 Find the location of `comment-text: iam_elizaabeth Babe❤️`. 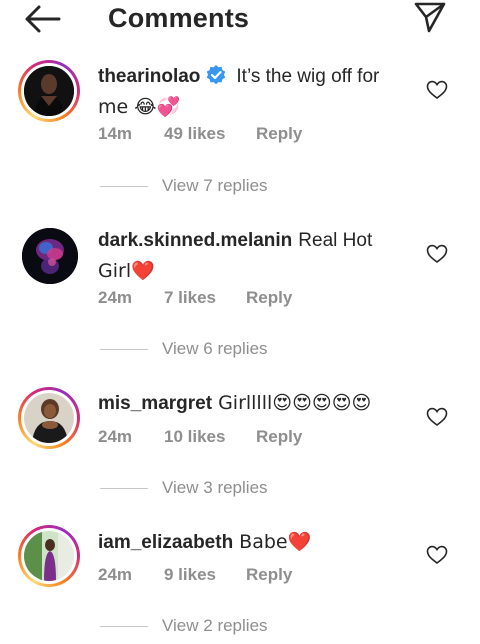

comment-text: iam_elizaabeth Babe❤️ is located at coordinates (257, 542).